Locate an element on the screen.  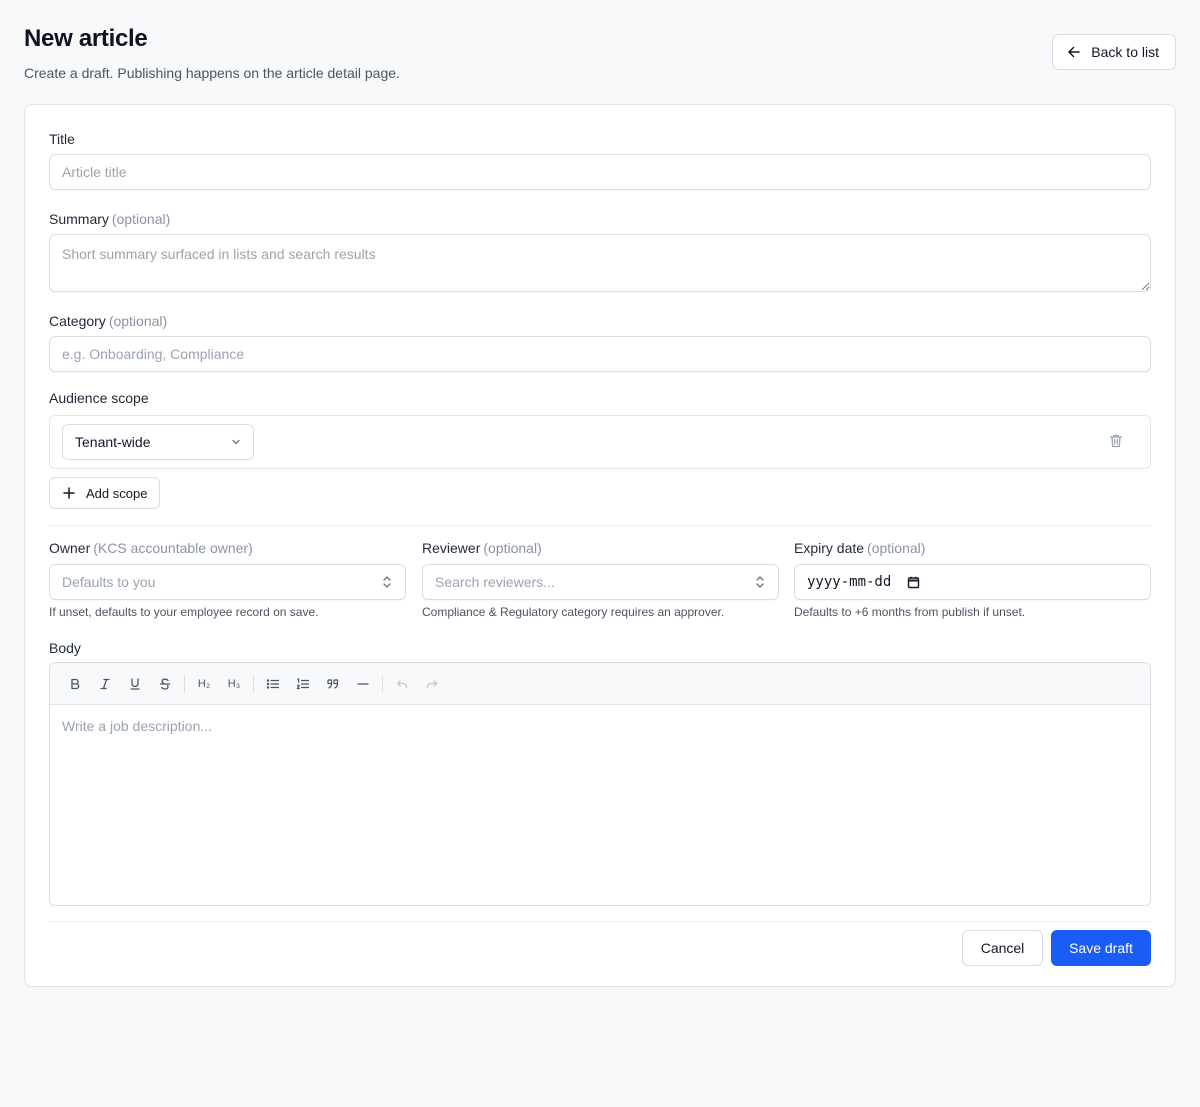
plus-icon is located at coordinates (69, 493).